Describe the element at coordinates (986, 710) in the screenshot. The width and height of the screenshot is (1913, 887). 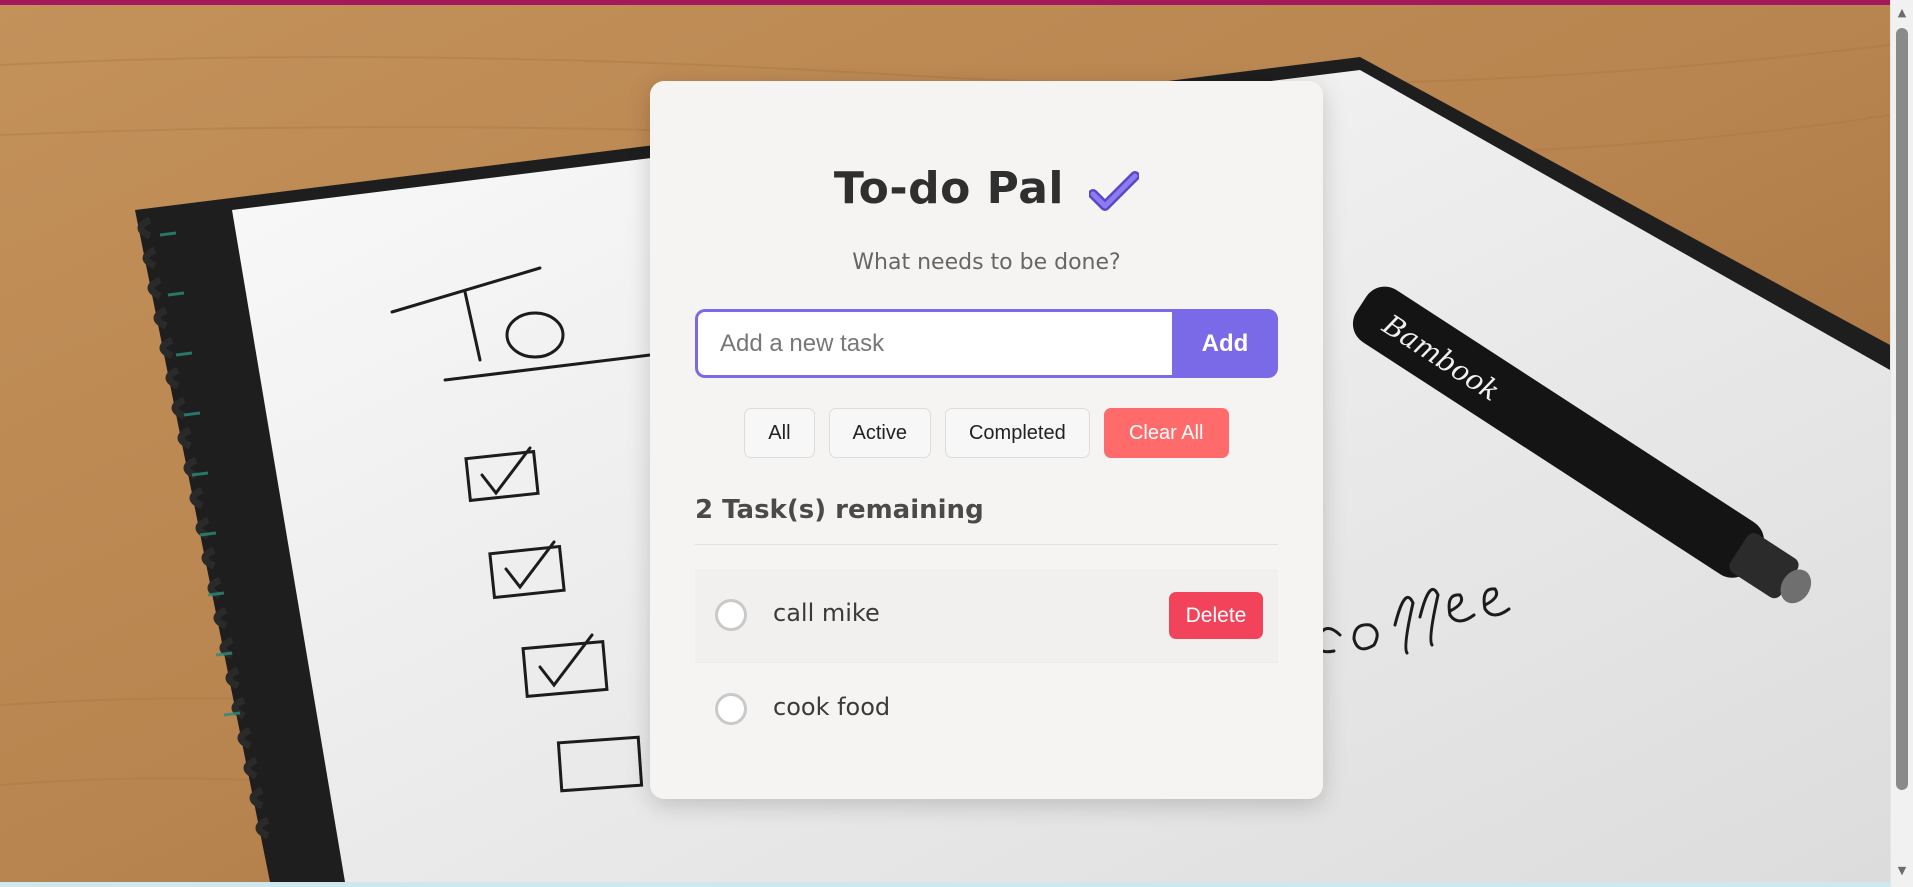
I see `task-item: cook food` at that location.